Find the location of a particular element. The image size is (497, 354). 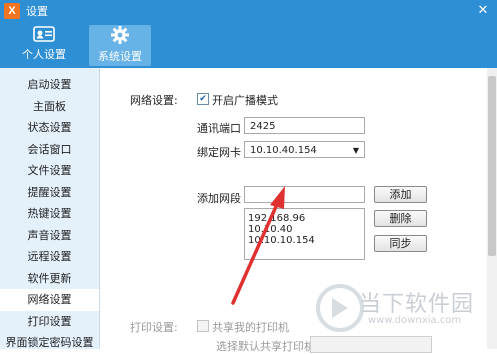

watermark: 当下软件园 www.downxia.com is located at coordinates (399, 308).